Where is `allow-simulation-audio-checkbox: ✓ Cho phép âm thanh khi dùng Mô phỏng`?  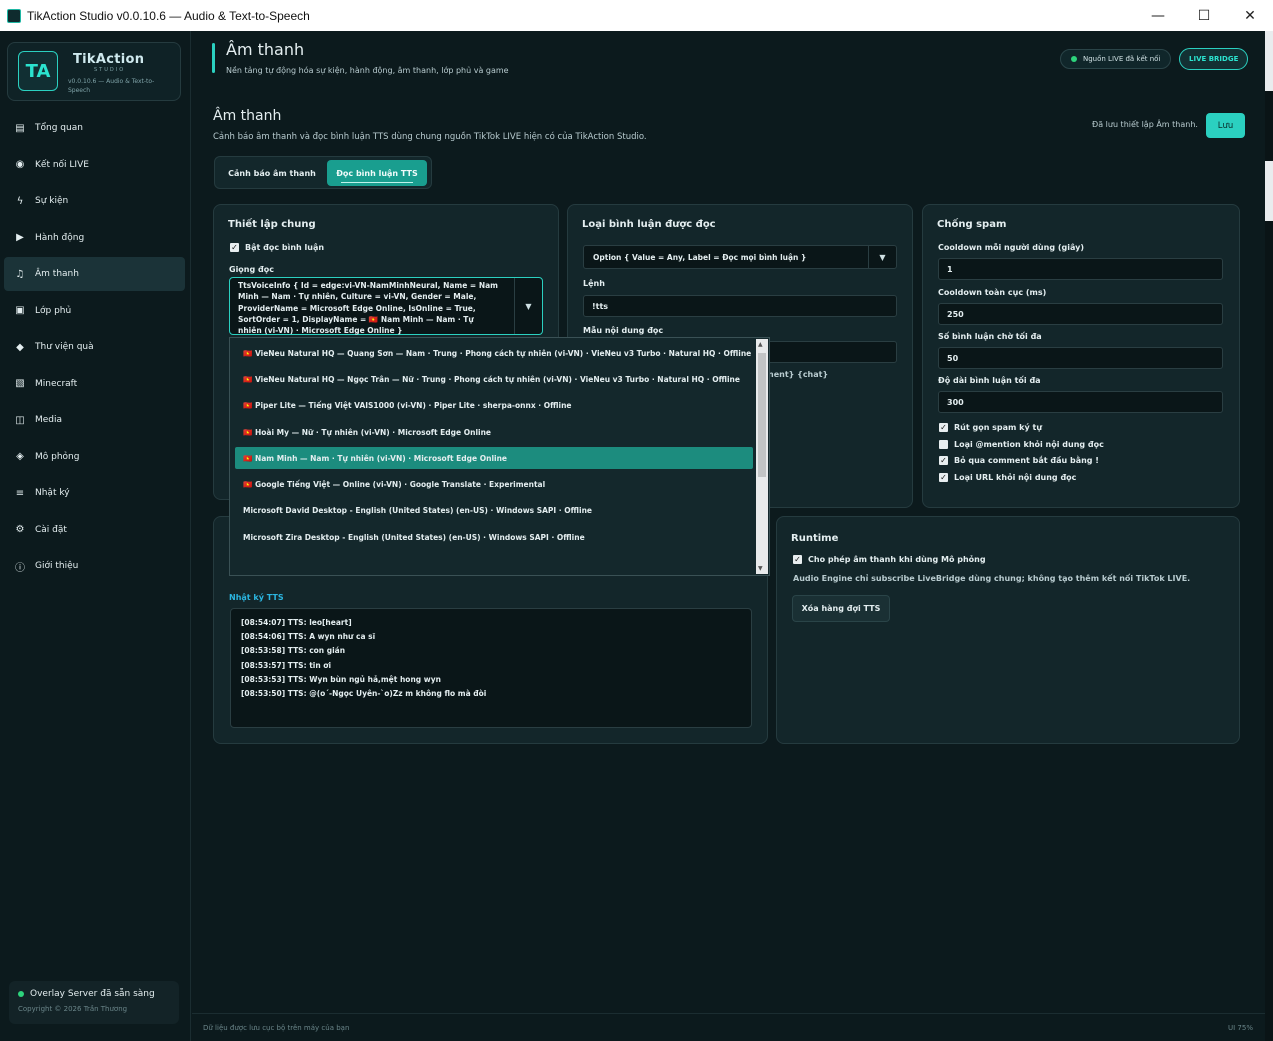 allow-simulation-audio-checkbox: ✓ Cho phép âm thanh khi dùng Mô phỏng is located at coordinates (889, 559).